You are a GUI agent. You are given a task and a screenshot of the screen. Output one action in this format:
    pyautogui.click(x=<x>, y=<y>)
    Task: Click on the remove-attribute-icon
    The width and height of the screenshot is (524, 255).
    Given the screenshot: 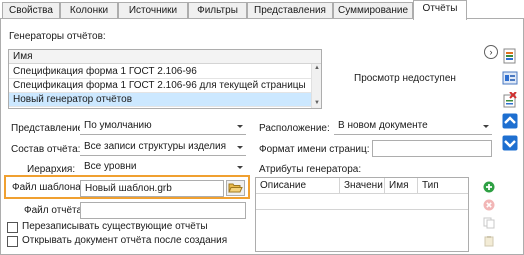 What is the action you would take?
    pyautogui.click(x=489, y=205)
    